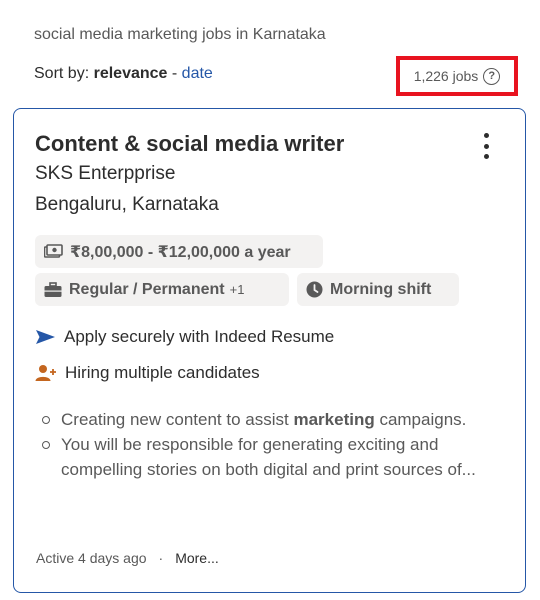 The width and height of the screenshot is (540, 600). I want to click on search-summary: social media marketing jobs in Karnataka, so click(180, 34).